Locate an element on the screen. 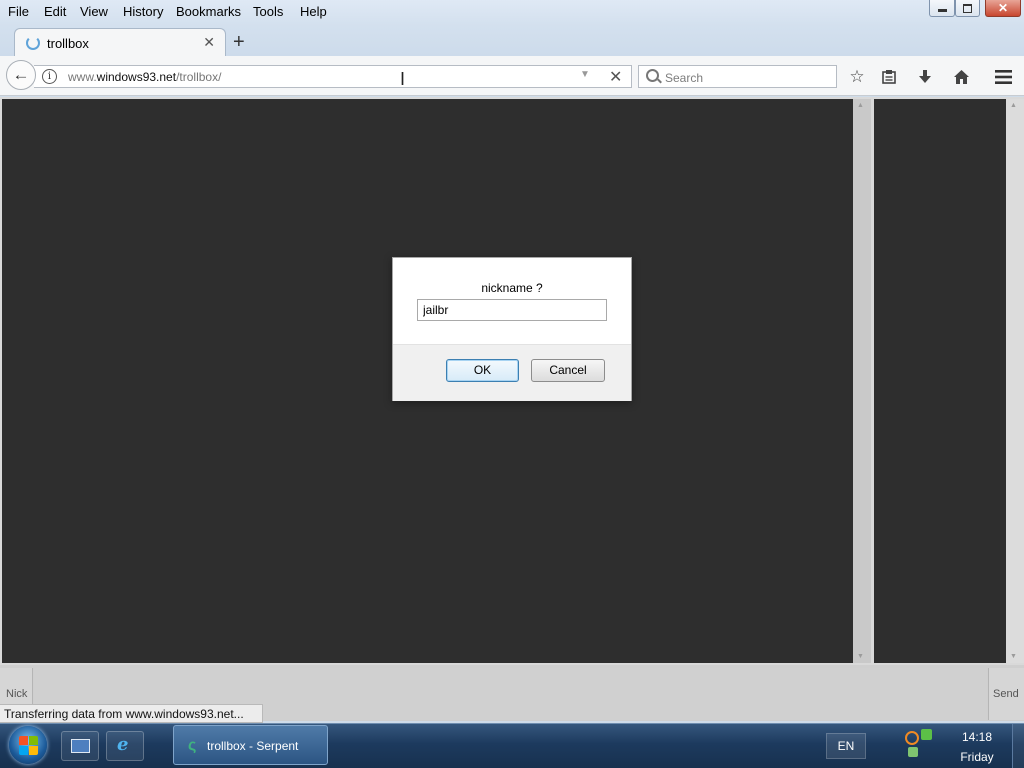 The height and width of the screenshot is (768, 1024). show-desktop-quick-launch is located at coordinates (80, 746).